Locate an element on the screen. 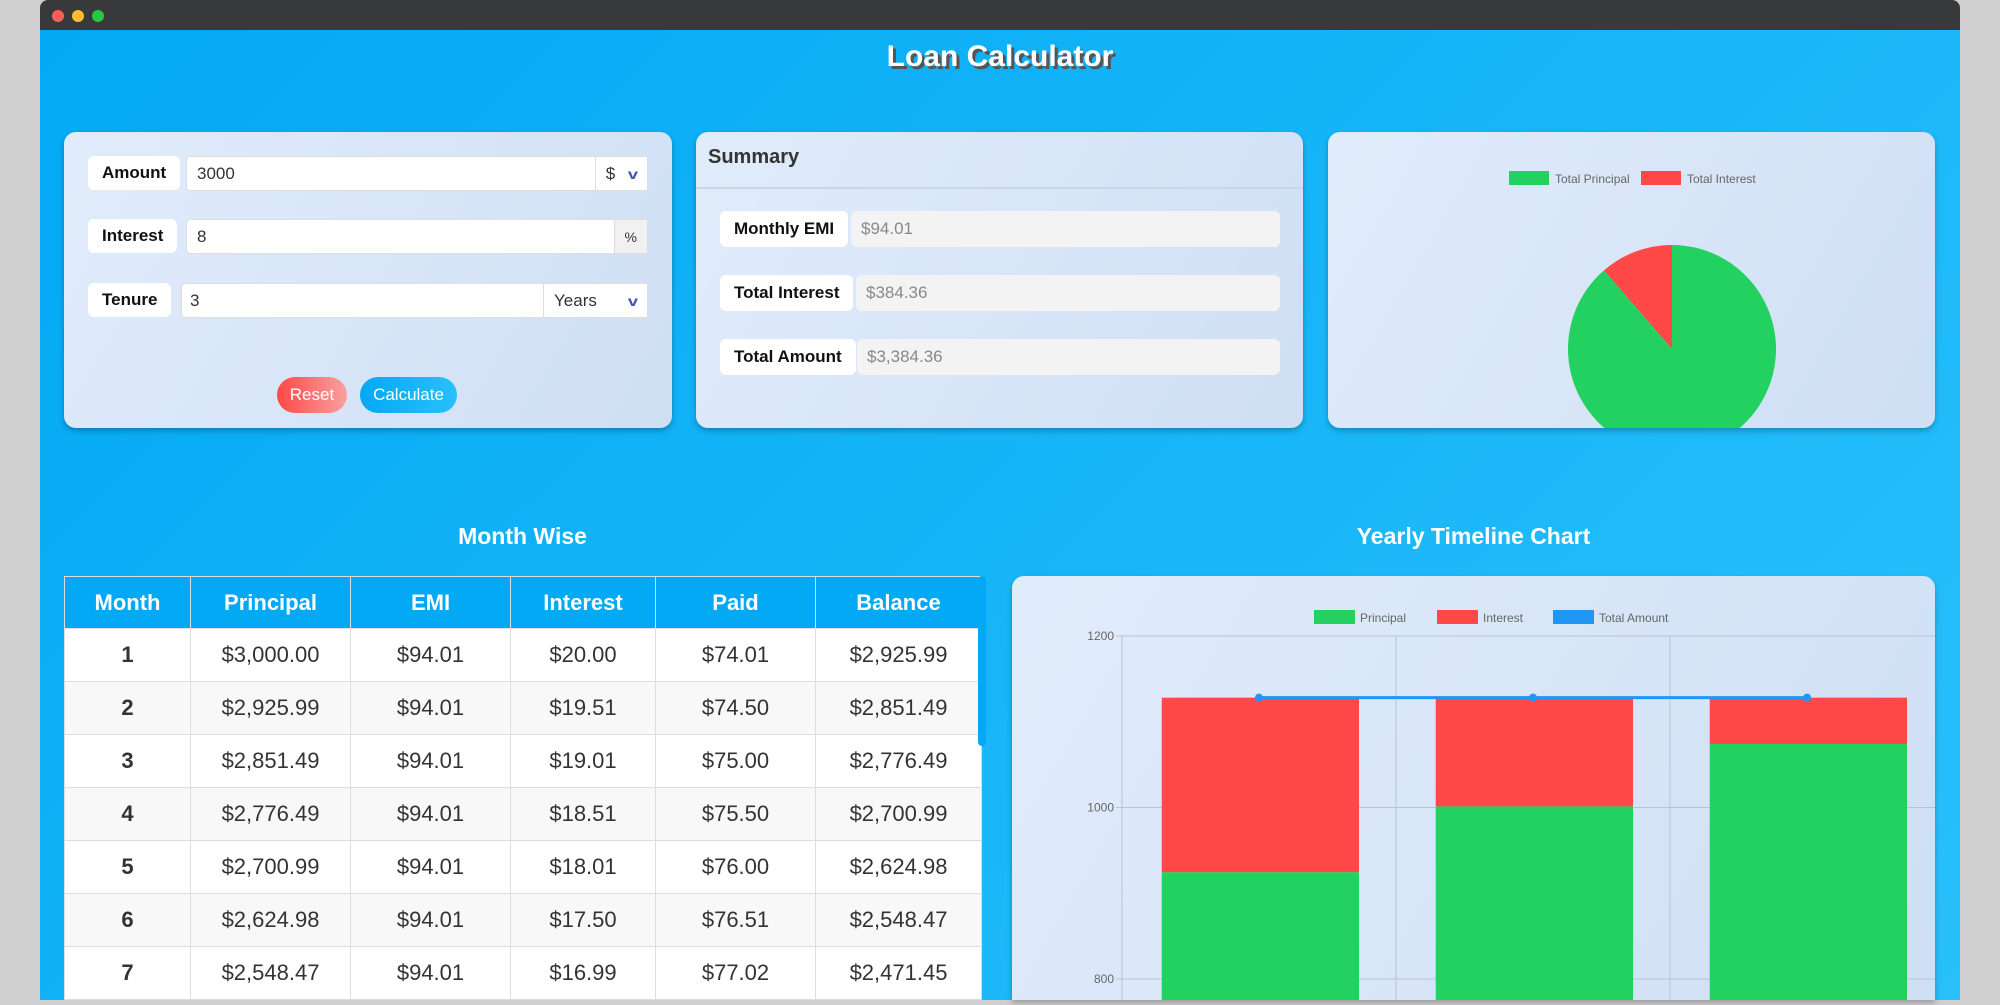  column-header: EMI is located at coordinates (430, 602).